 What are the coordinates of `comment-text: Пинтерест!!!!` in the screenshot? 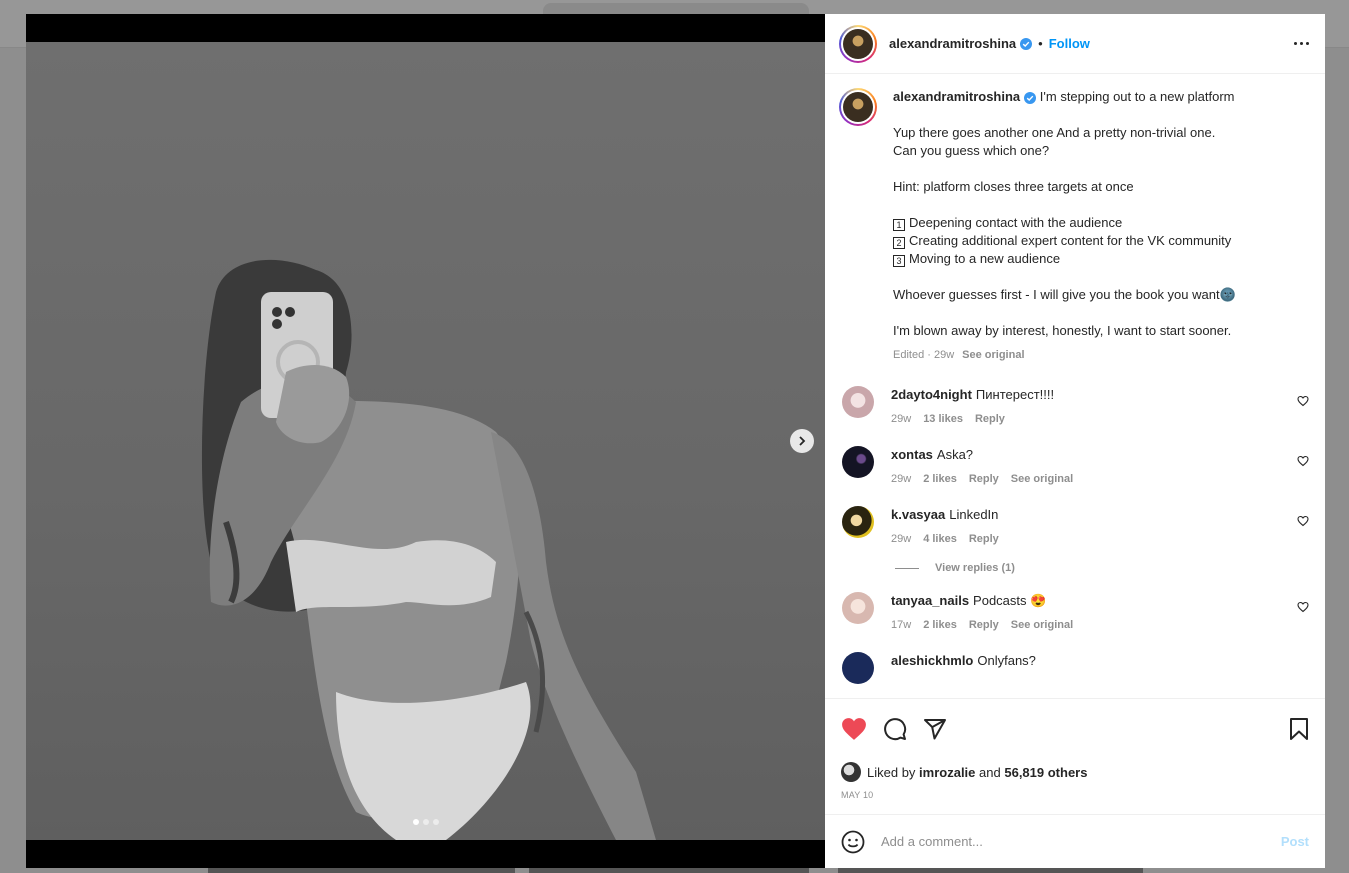 It's located at (1015, 394).